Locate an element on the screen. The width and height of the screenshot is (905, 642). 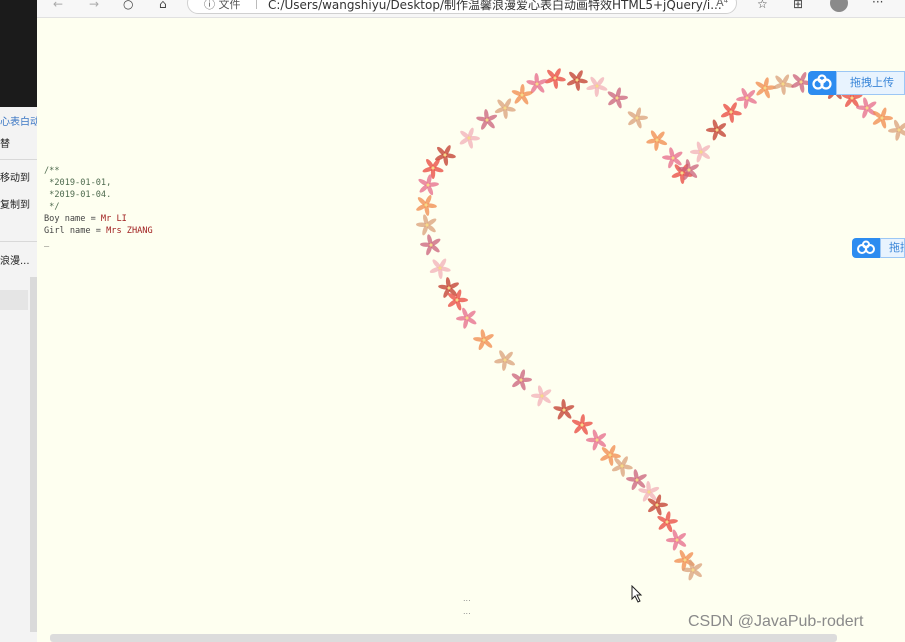
drag-upload-widget: 拖拽上传 is located at coordinates (856, 83).